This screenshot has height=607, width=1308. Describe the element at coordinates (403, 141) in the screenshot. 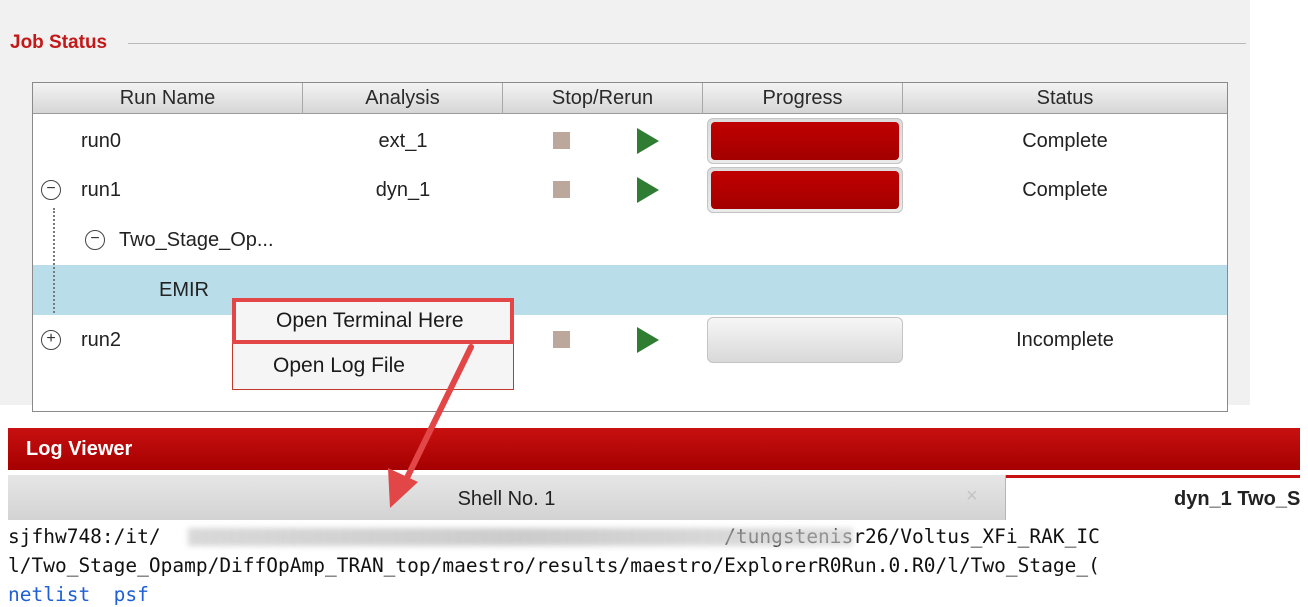

I see `analysis-cell: ext_1` at that location.